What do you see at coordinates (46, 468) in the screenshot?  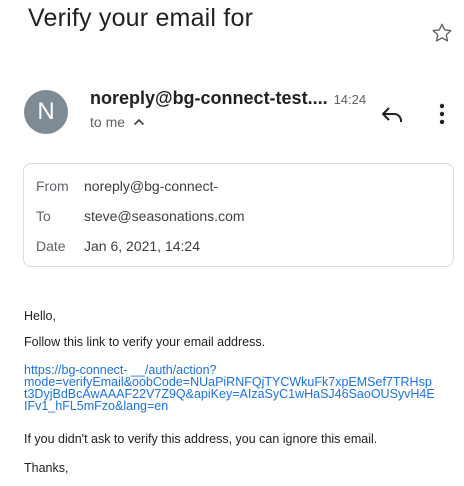 I see `body-signoff: Thanks,` at bounding box center [46, 468].